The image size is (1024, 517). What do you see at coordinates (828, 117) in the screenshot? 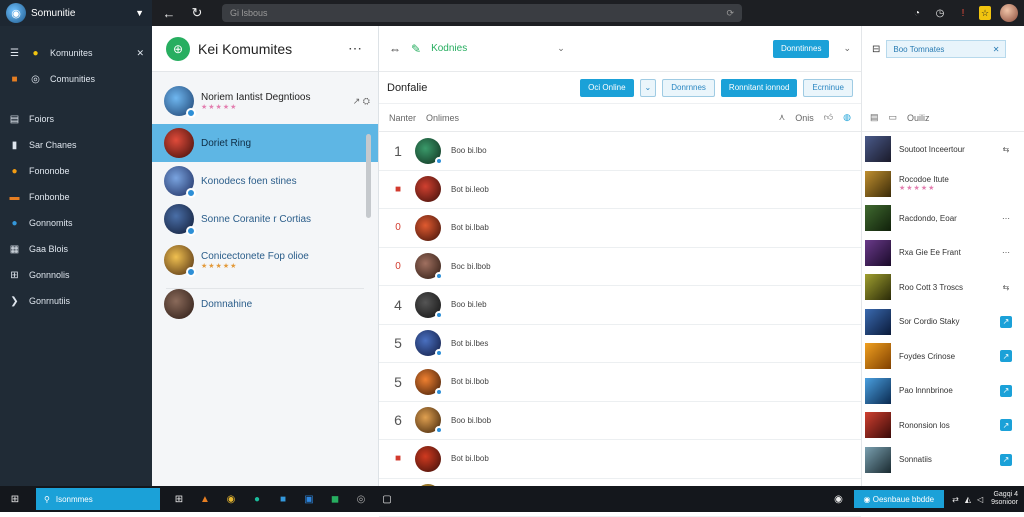
I see `thumbs-up-icon: 👍︎` at bounding box center [828, 117].